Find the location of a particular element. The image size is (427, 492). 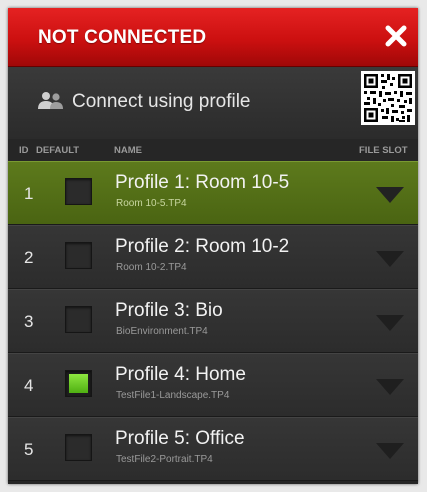

profile-name: Profile 4: Home is located at coordinates (180, 374).